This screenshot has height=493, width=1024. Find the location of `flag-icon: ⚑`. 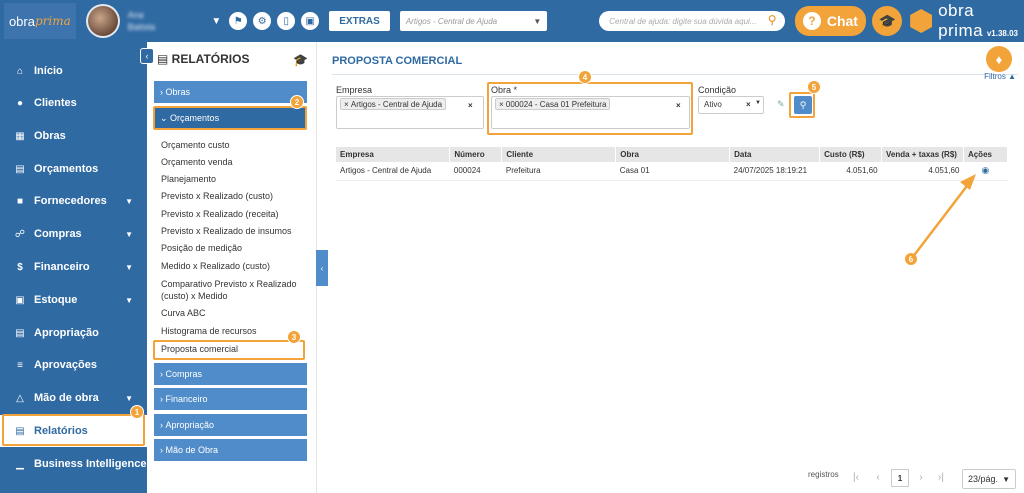

flag-icon: ⚑ is located at coordinates (238, 21).